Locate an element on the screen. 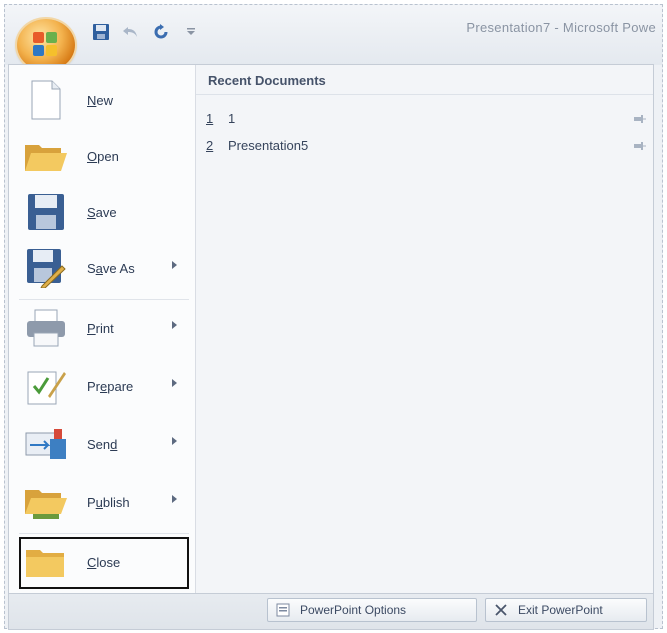  window-title: Presentation7 - Microsoft Powe is located at coordinates (561, 27).